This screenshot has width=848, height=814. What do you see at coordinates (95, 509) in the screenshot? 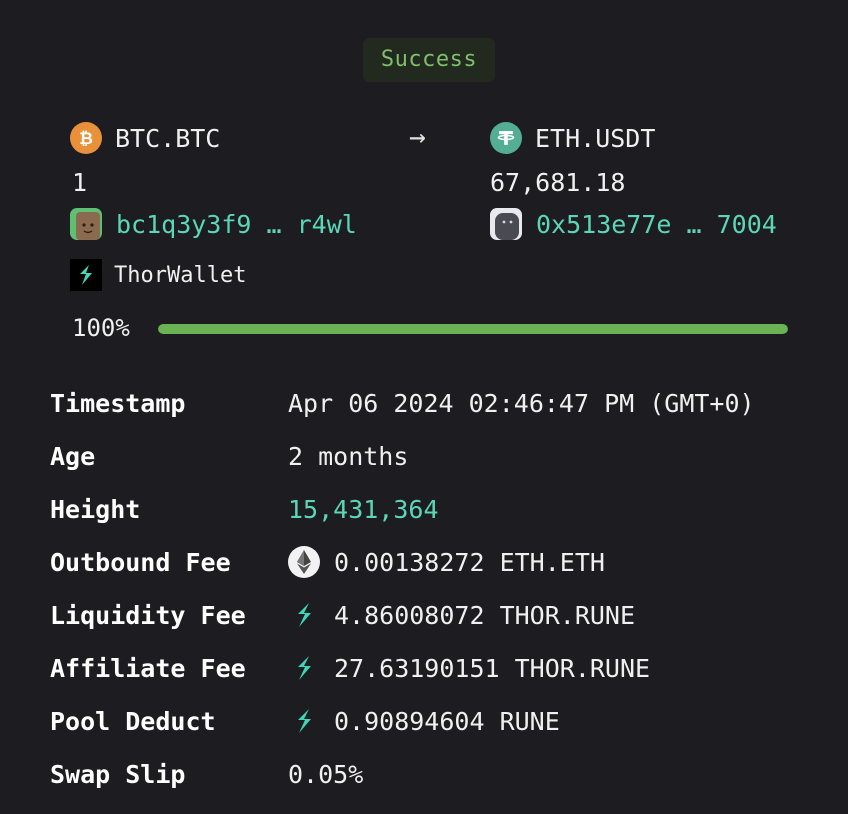
I see `detail-label: Height` at bounding box center [95, 509].